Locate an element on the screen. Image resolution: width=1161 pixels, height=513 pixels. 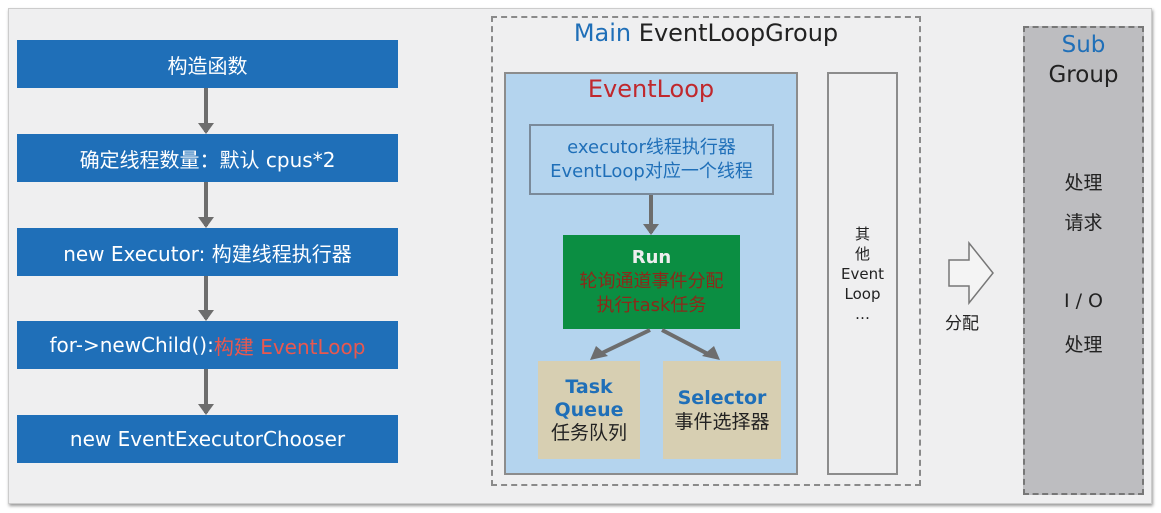
step-constructor: 构造函数 is located at coordinates (207, 64).